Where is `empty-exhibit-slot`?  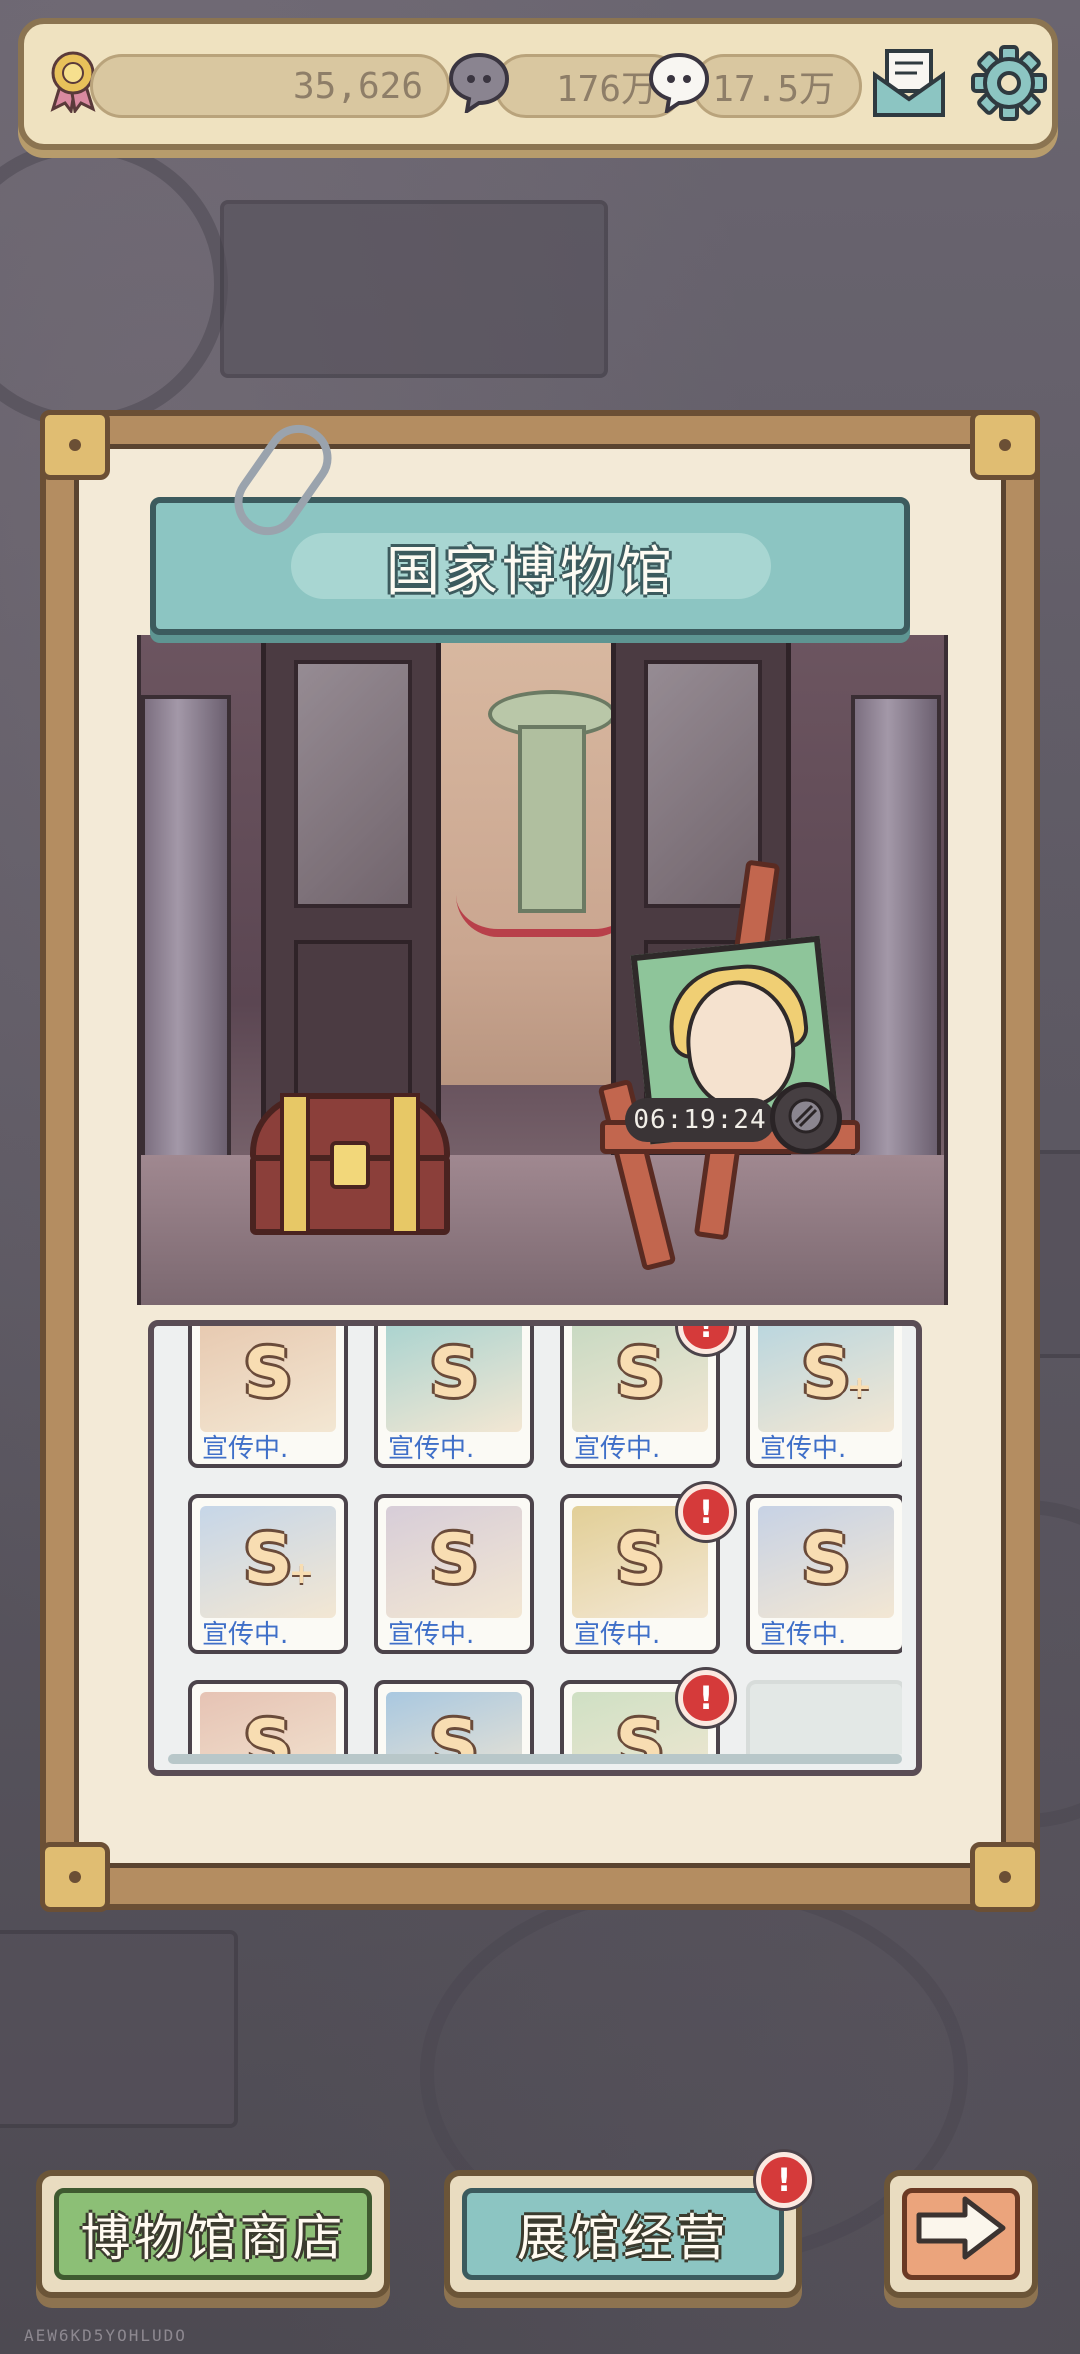 empty-exhibit-slot is located at coordinates (824, 1717).